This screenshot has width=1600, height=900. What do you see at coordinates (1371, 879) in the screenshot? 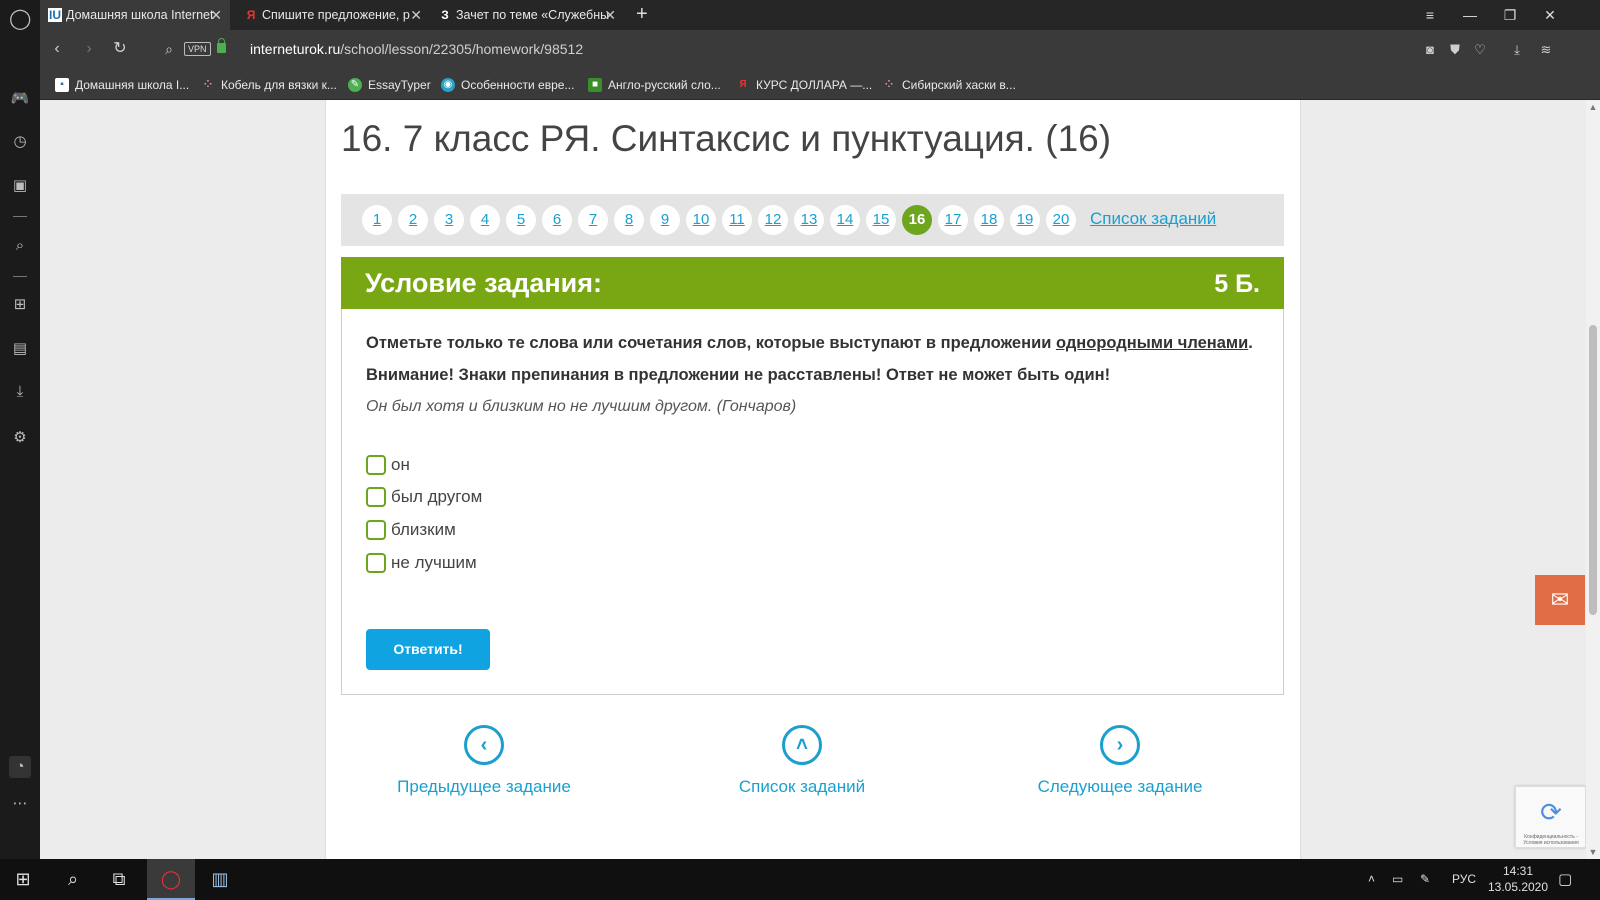
I see `tray-expand-icon: ˄` at bounding box center [1371, 879].